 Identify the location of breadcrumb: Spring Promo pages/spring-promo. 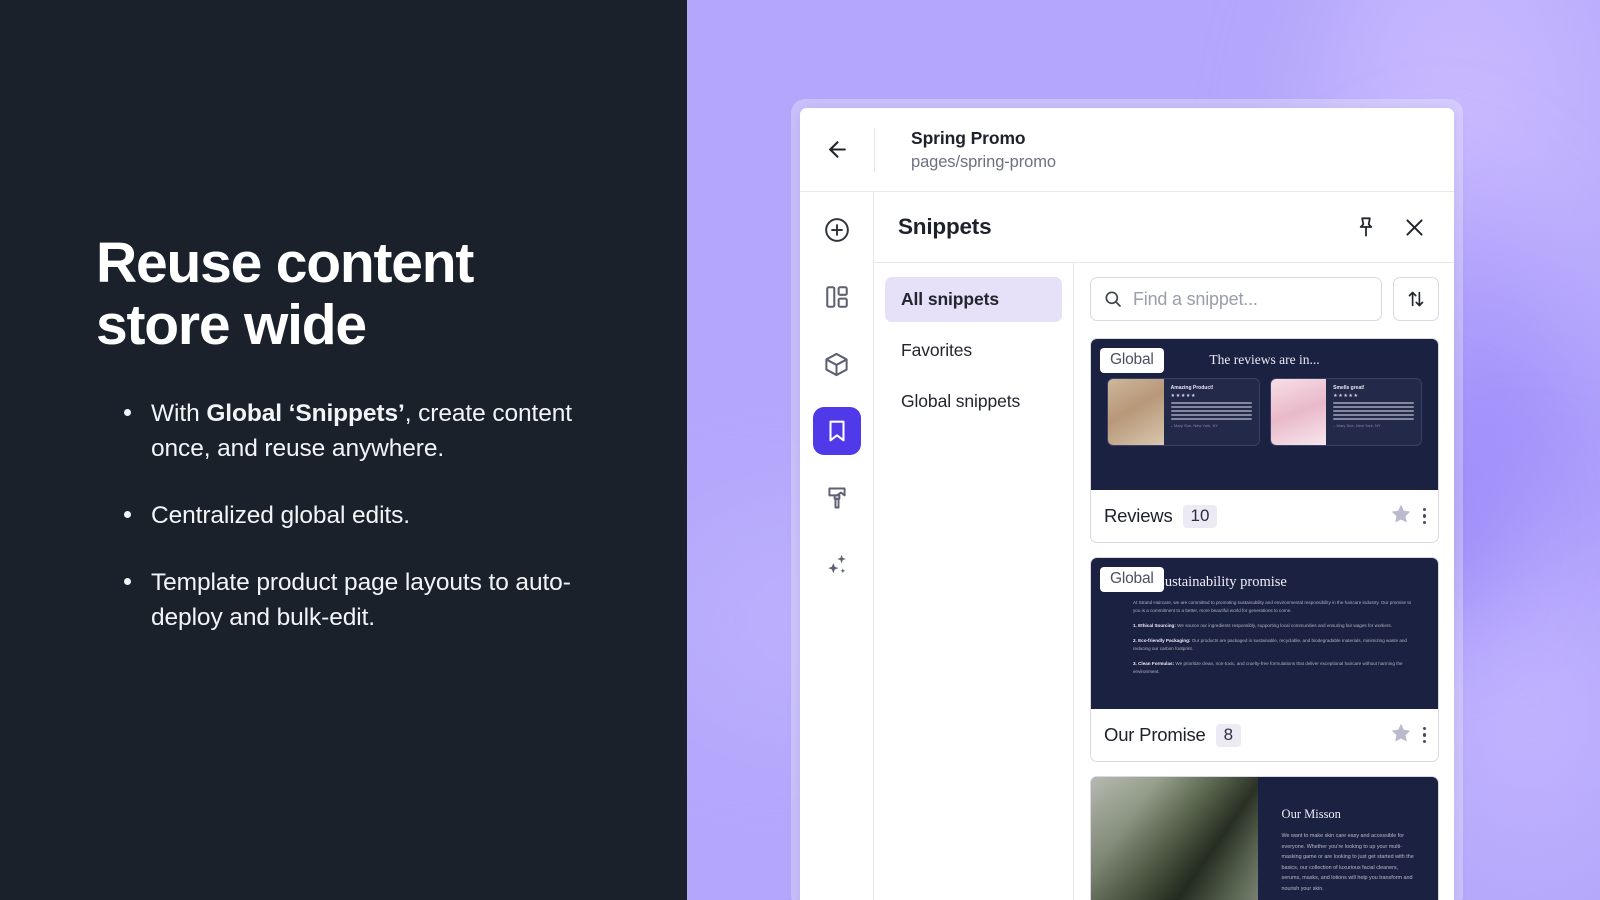
(965, 150).